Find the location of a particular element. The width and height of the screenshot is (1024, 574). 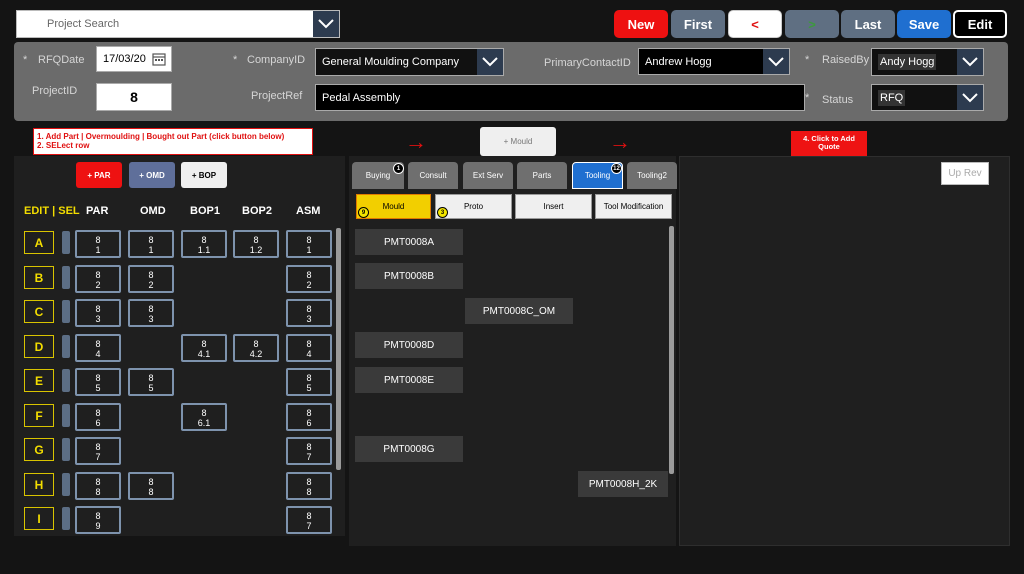

save-button: Save is located at coordinates (924, 24).